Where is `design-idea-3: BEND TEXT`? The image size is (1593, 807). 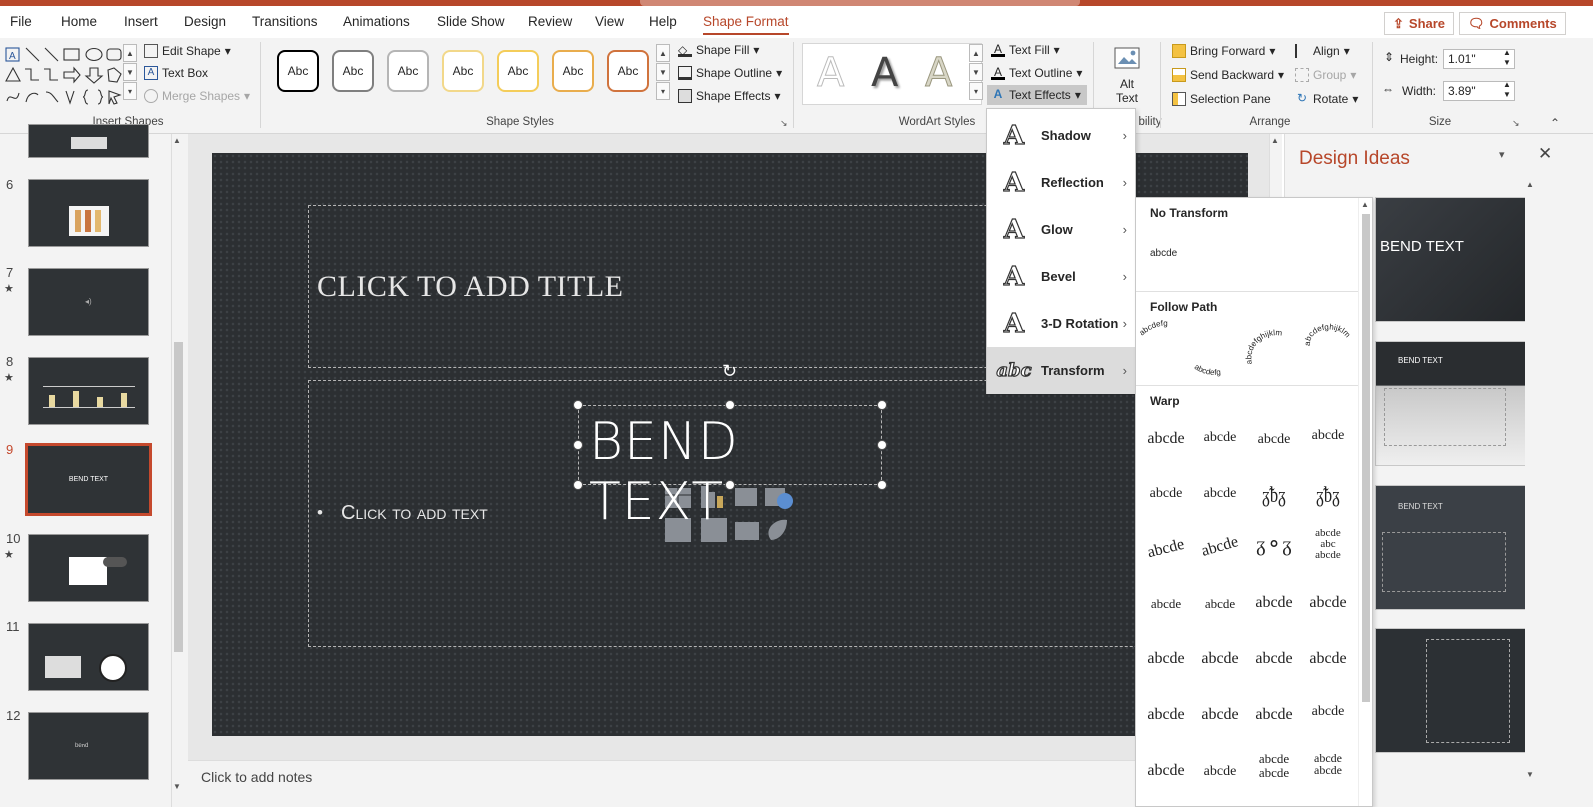 design-idea-3: BEND TEXT is located at coordinates (1451, 547).